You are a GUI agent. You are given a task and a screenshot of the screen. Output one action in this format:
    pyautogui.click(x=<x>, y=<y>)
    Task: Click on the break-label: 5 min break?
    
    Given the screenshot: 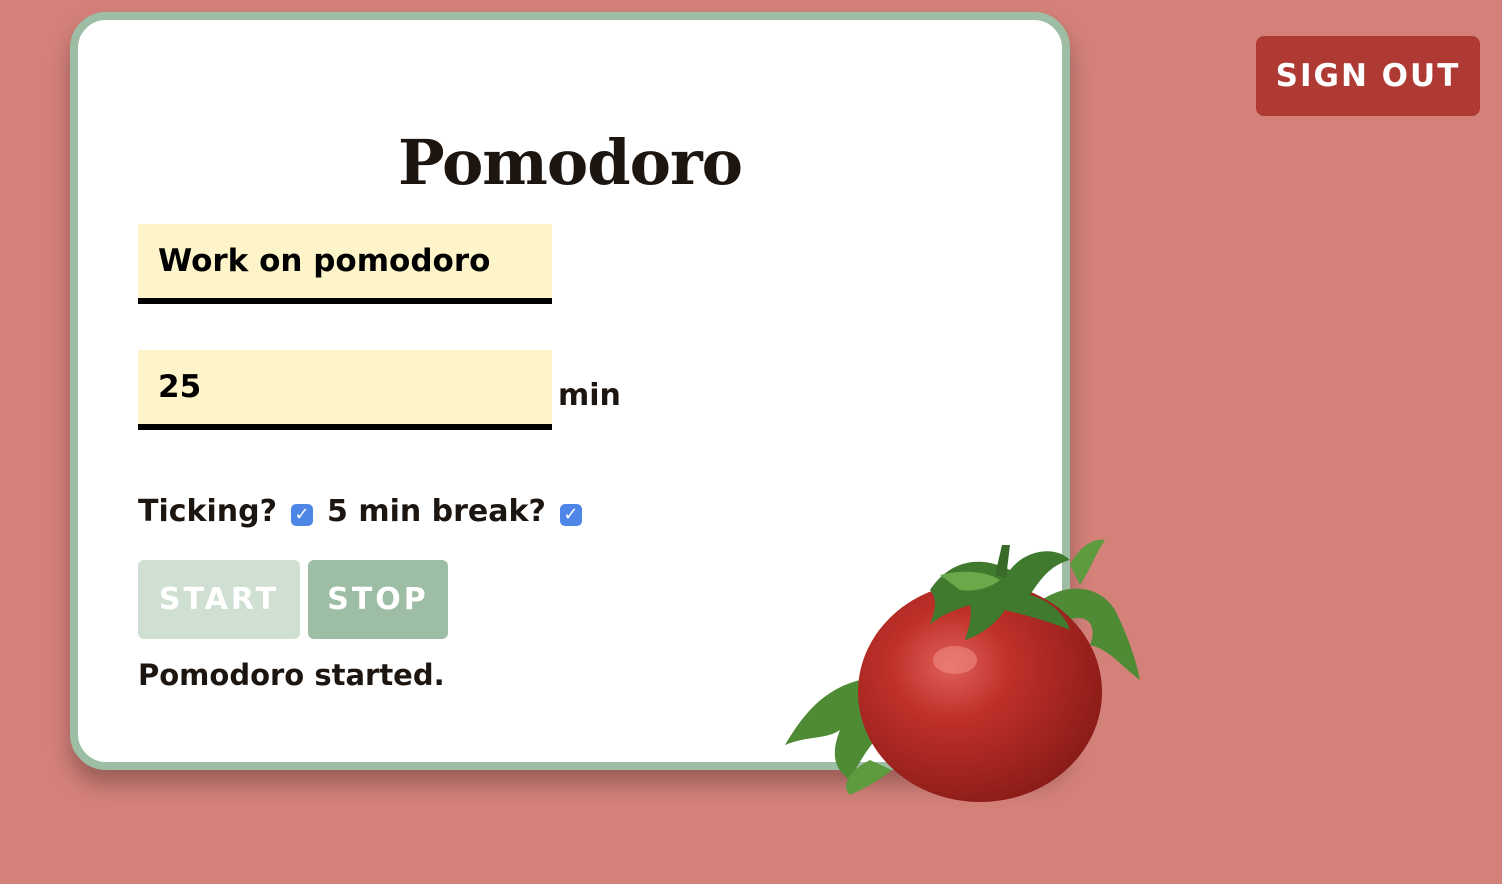 What is the action you would take?
    pyautogui.click(x=436, y=511)
    